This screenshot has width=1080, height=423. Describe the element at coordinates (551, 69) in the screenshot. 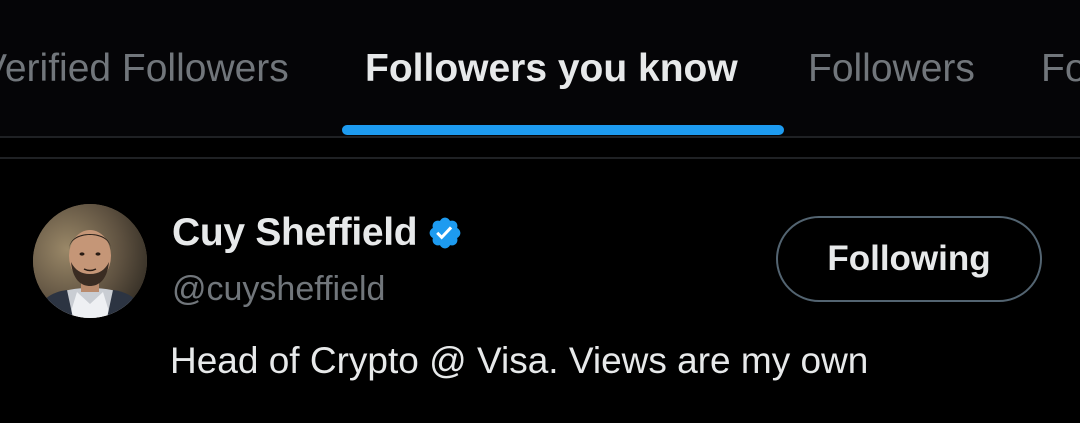

I see `tab-followers-you-know: Followers you know` at that location.